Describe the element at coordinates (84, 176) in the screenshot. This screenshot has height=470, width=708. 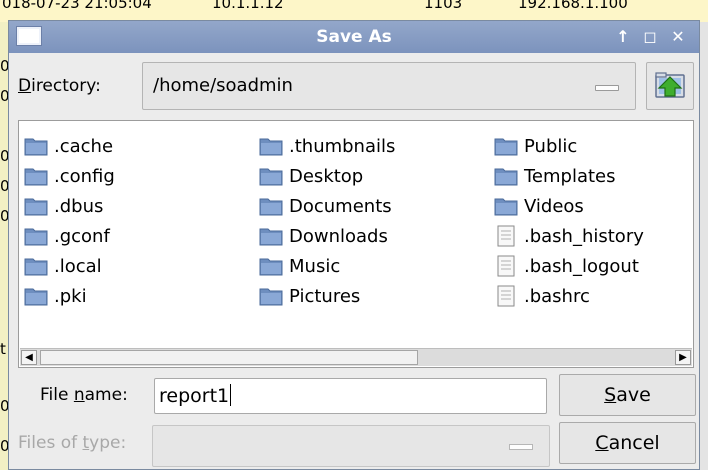
I see `folder-name: .config` at that location.